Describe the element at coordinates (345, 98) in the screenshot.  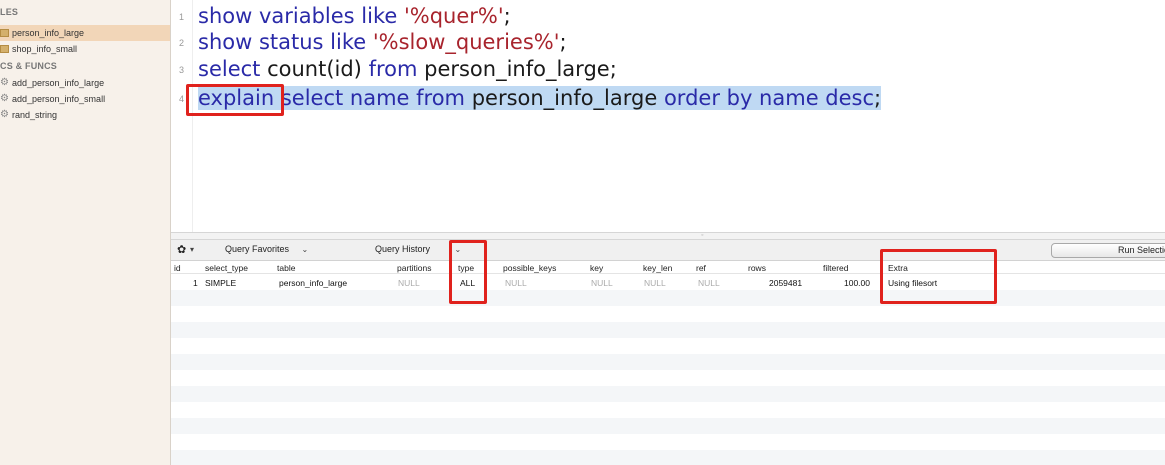
I see `code-token: select name` at that location.